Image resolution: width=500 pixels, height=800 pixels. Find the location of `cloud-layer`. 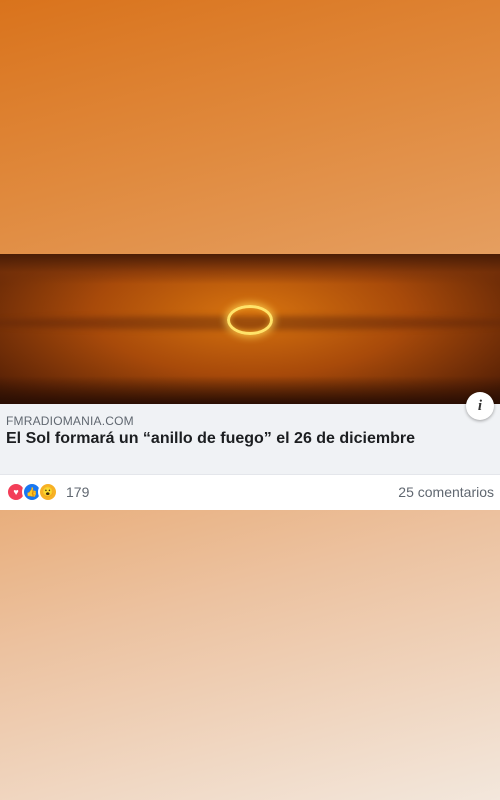

cloud-layer is located at coordinates (250, 269).